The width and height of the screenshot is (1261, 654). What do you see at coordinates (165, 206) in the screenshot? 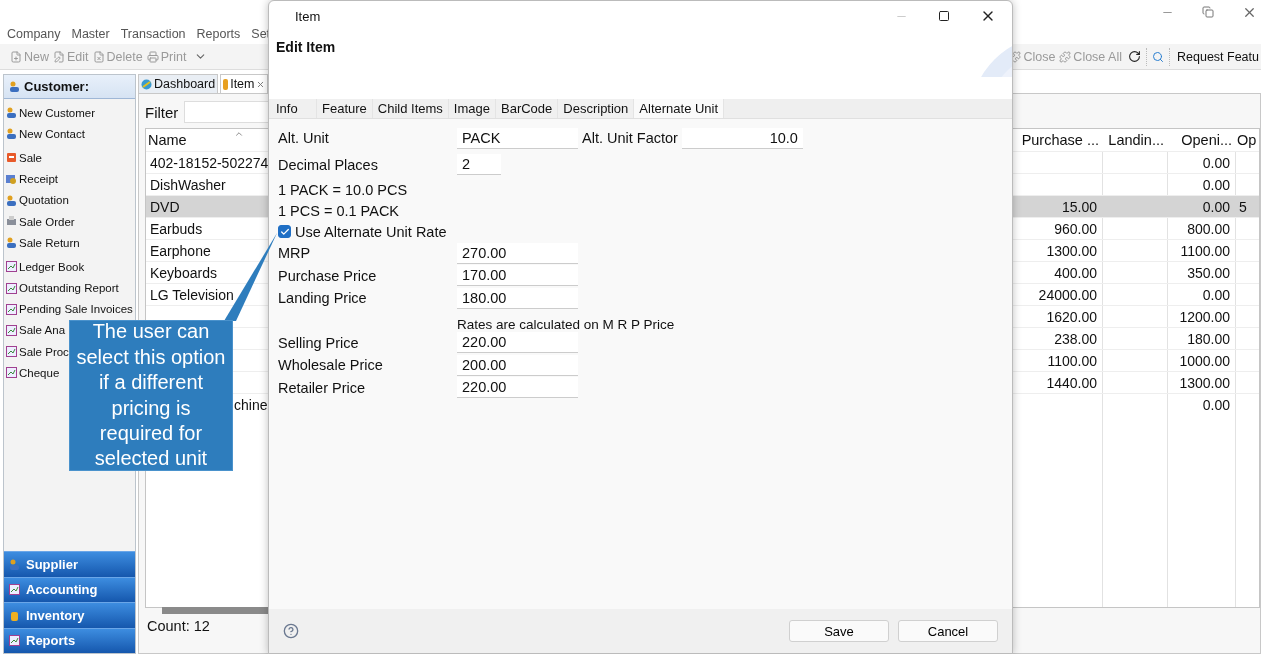
I see `table-cell: DVD` at bounding box center [165, 206].